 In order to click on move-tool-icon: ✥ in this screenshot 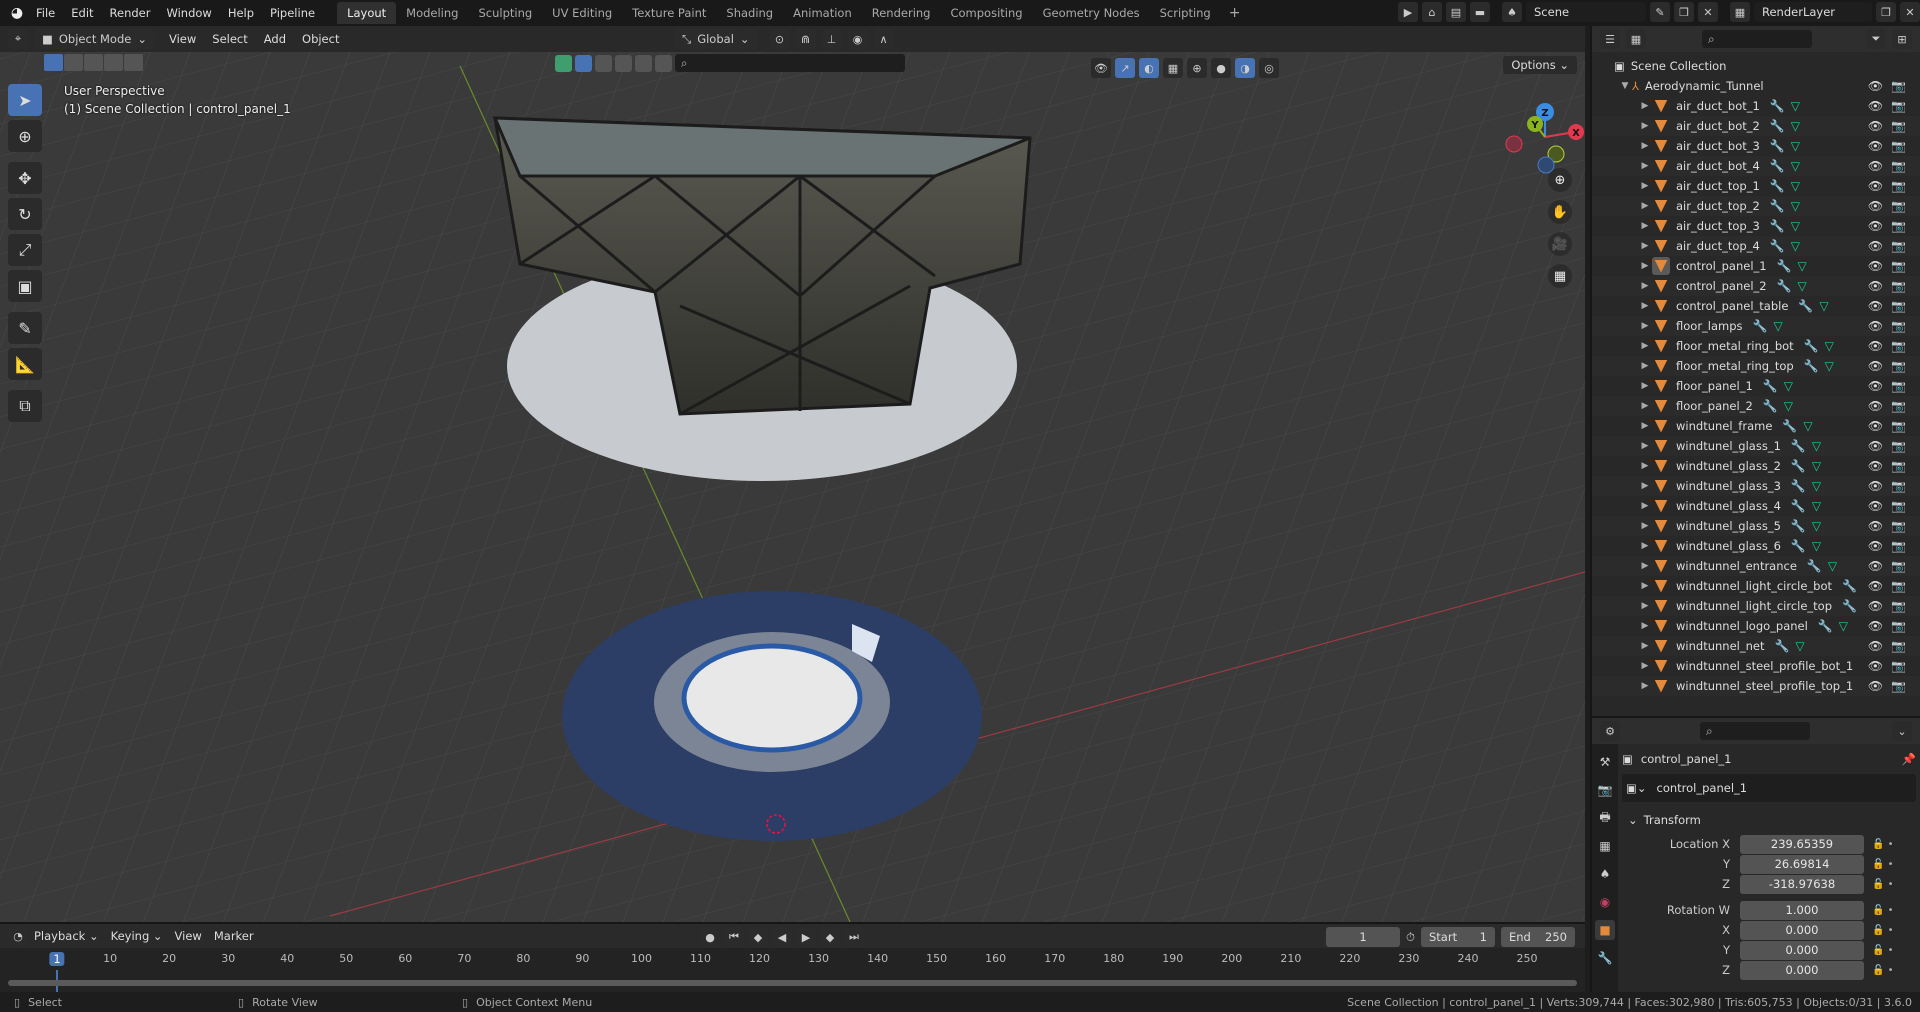, I will do `click(25, 178)`.